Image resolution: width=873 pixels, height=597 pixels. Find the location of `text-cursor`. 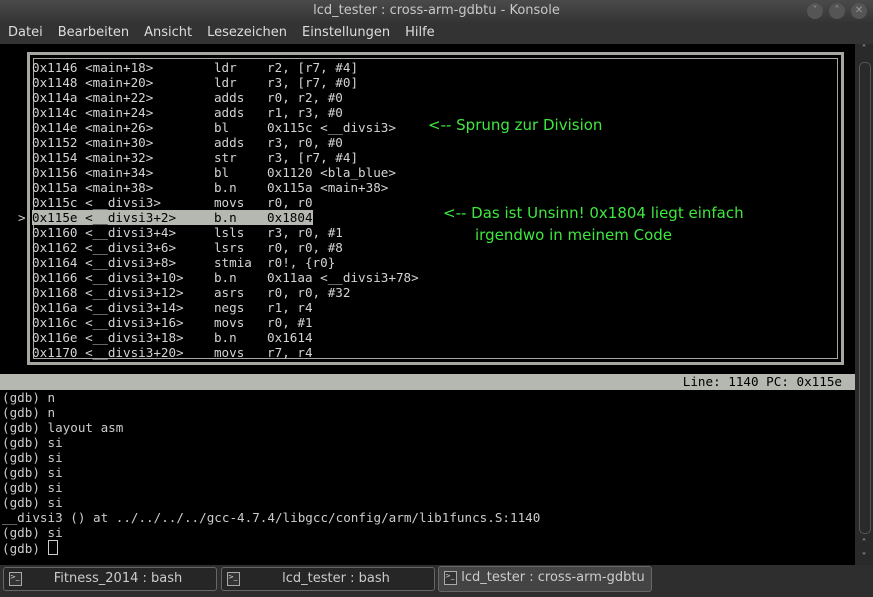

text-cursor is located at coordinates (52, 547).